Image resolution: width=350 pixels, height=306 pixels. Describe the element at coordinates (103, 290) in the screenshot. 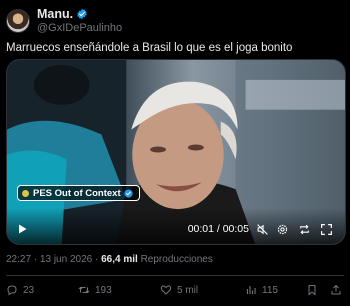

I see `retweet-count: 193` at that location.